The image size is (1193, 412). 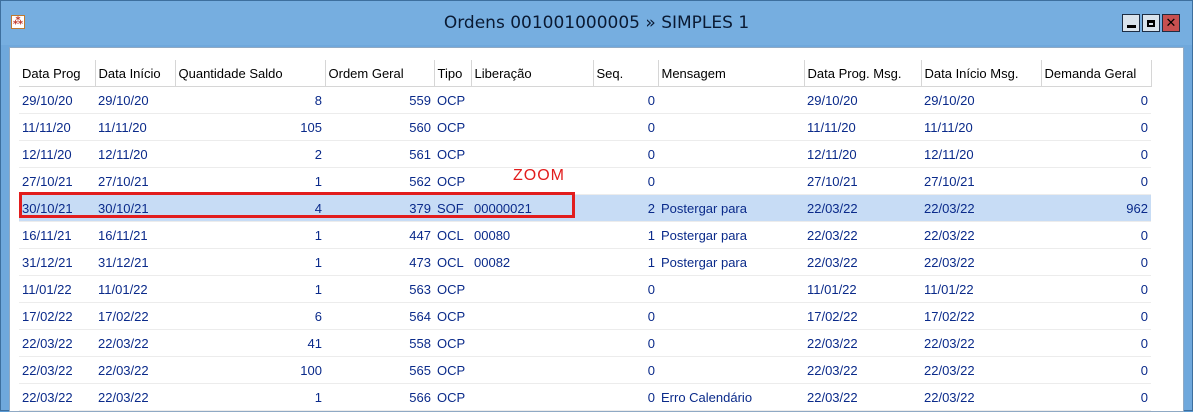 What do you see at coordinates (250, 100) in the screenshot?
I see `table-cell: 8` at bounding box center [250, 100].